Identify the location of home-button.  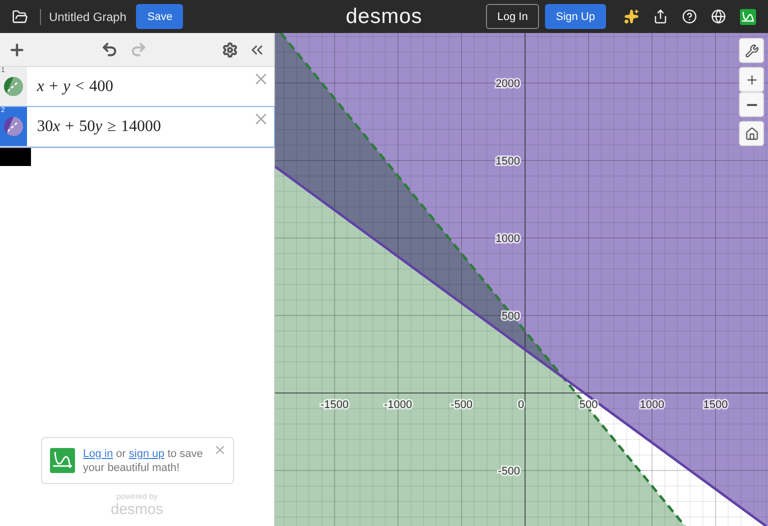
(751, 133).